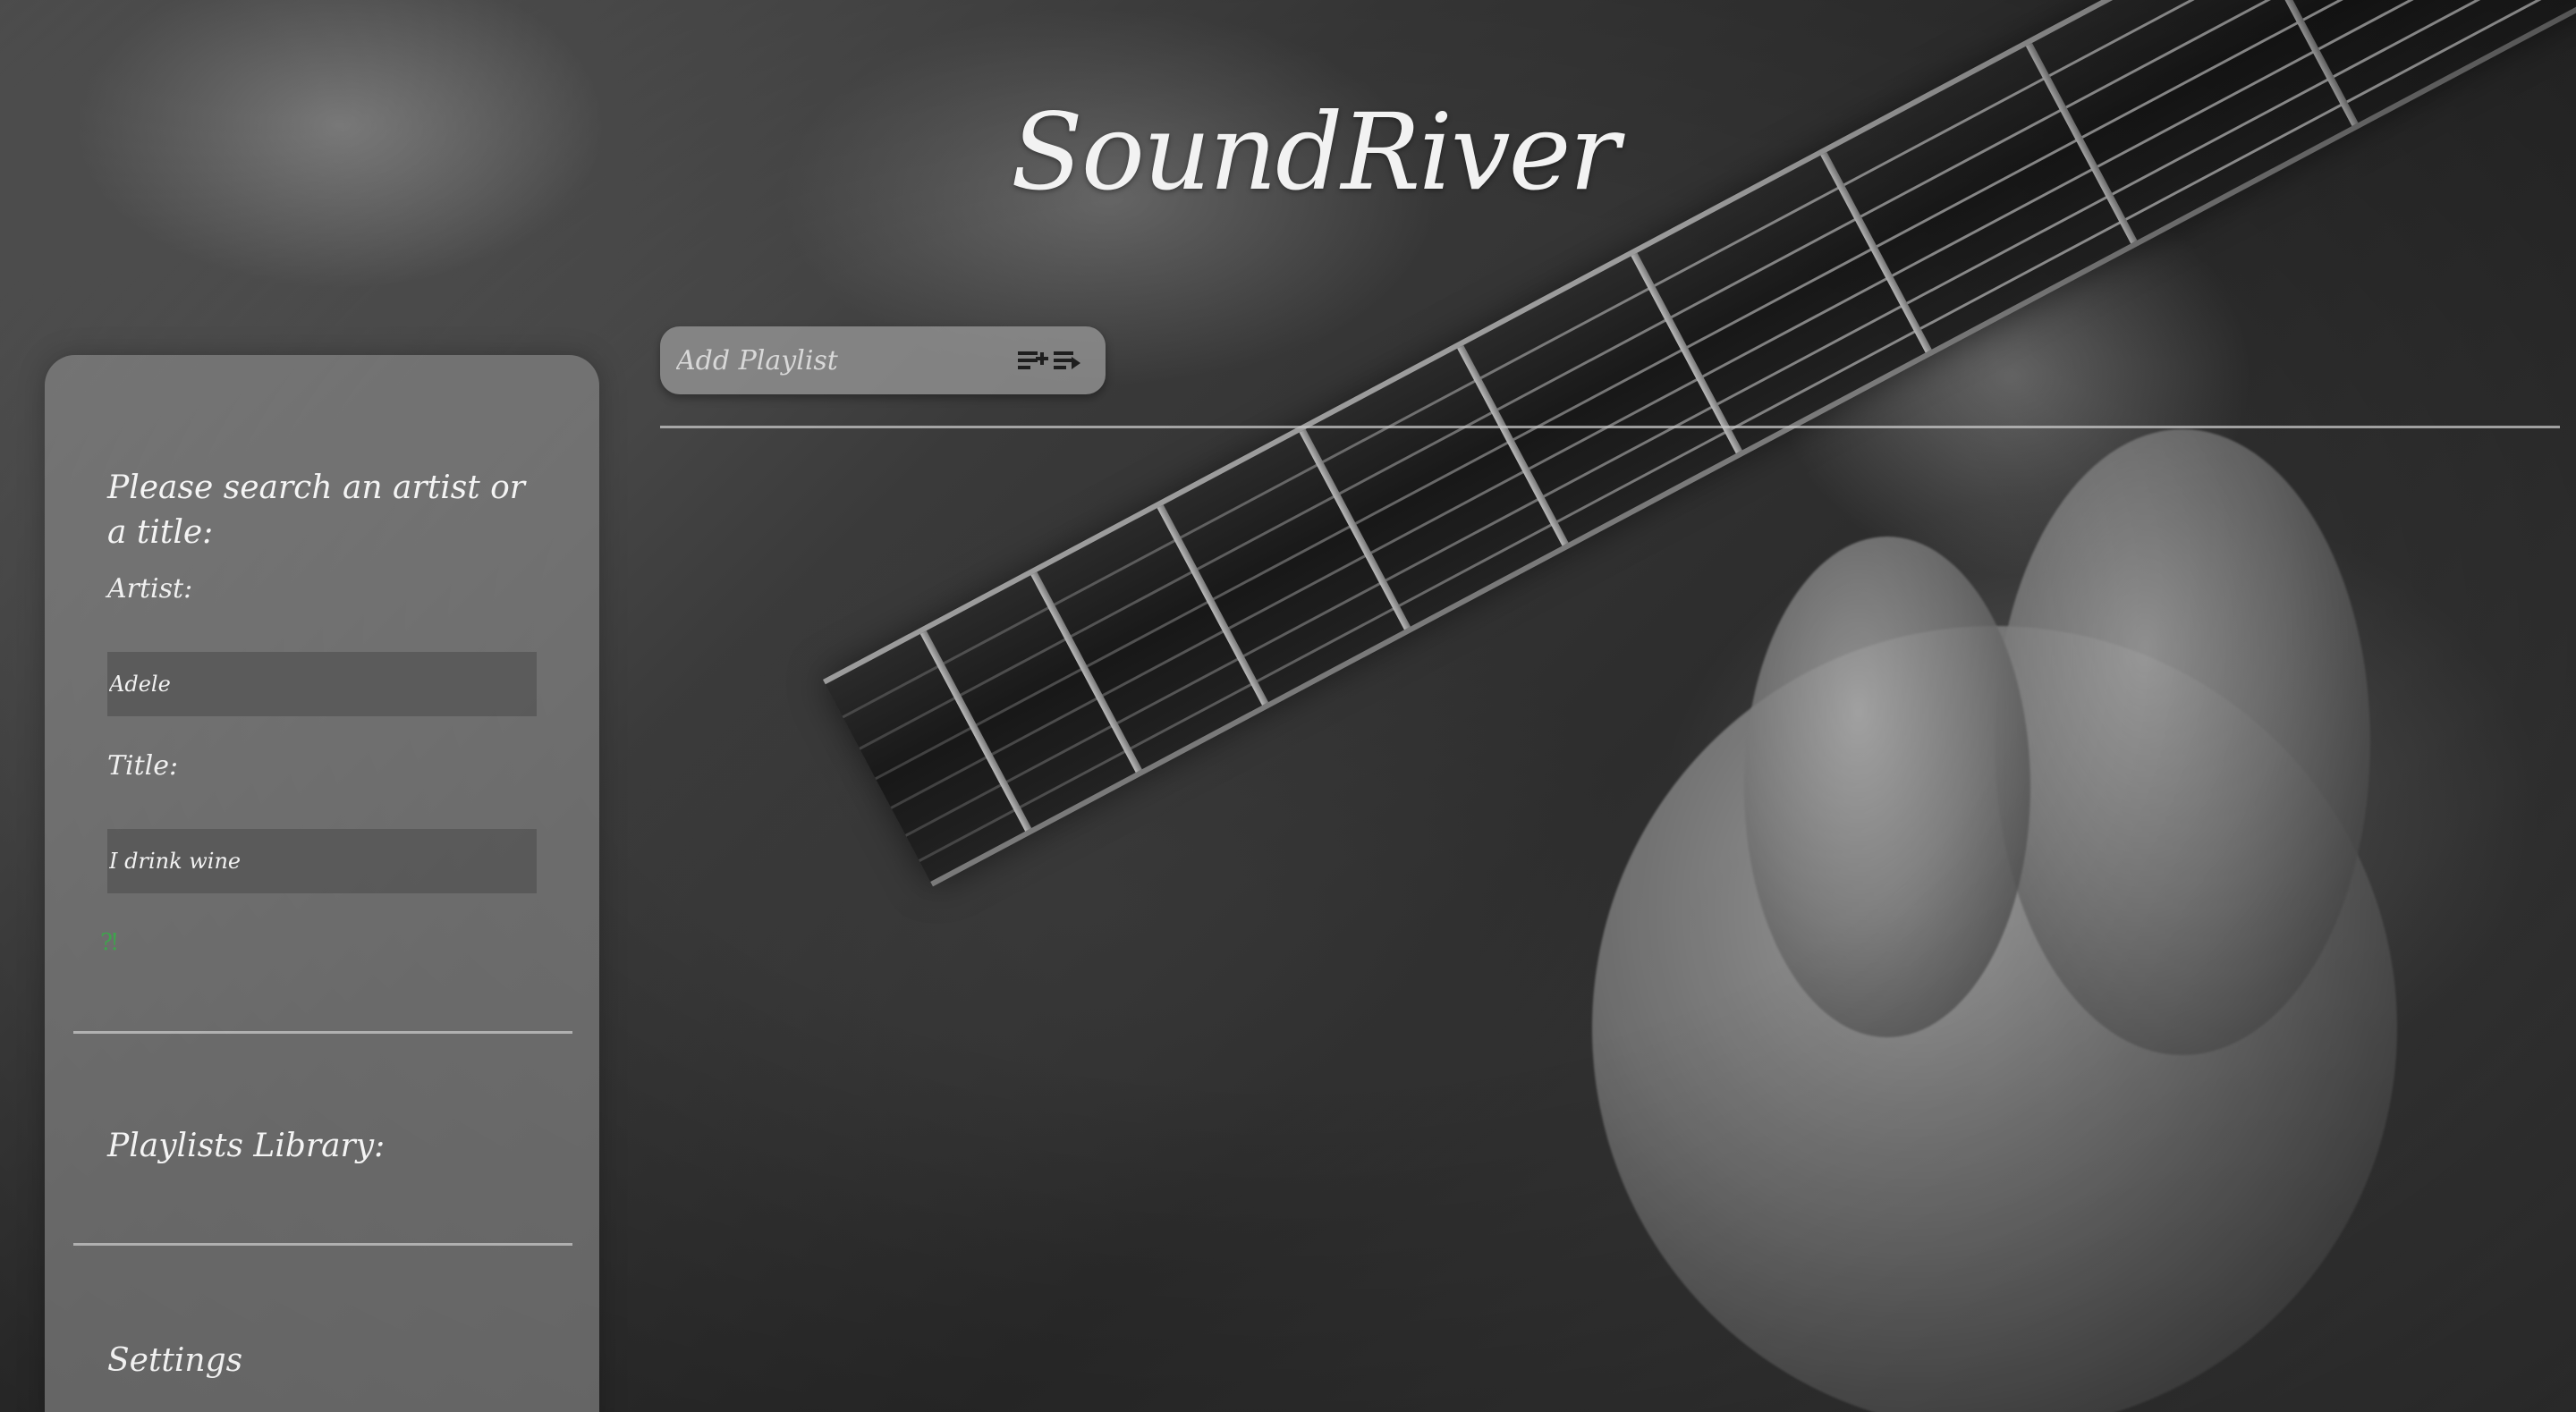 The width and height of the screenshot is (2576, 1412). What do you see at coordinates (840, 360) in the screenshot?
I see `add-playlist-input` at bounding box center [840, 360].